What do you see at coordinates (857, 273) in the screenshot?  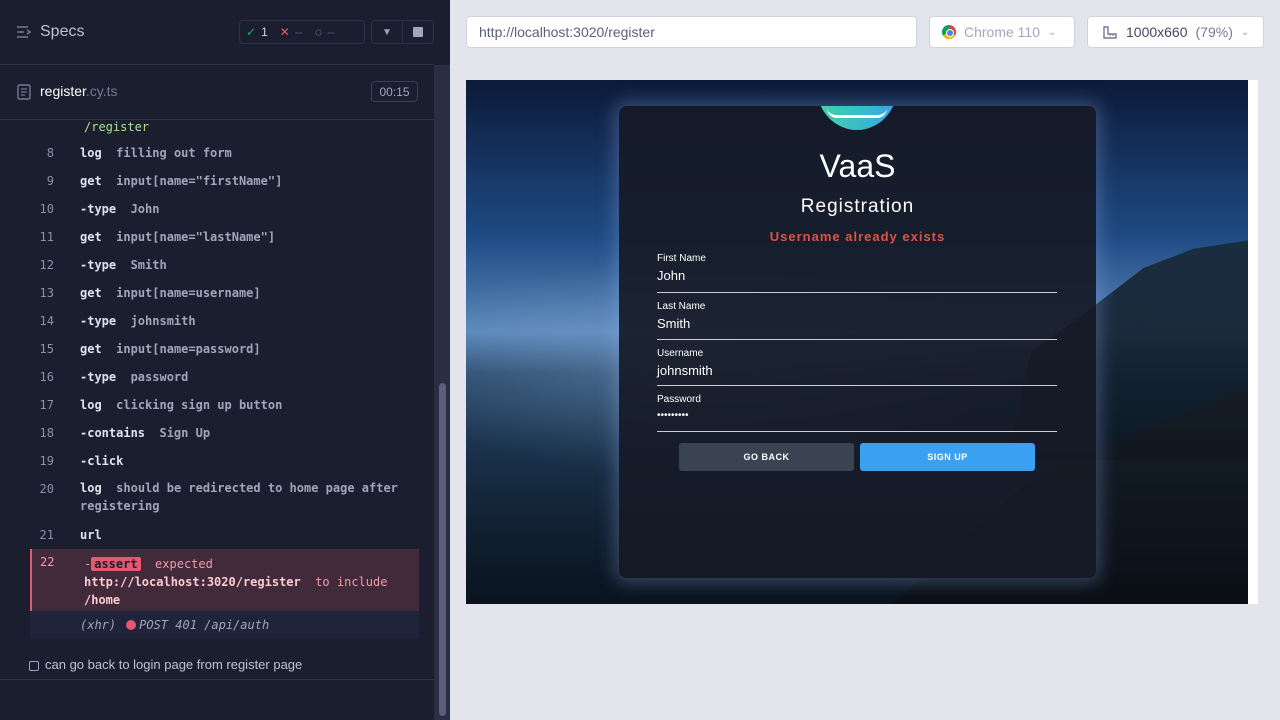 I see `first-name-field: First Name John` at bounding box center [857, 273].